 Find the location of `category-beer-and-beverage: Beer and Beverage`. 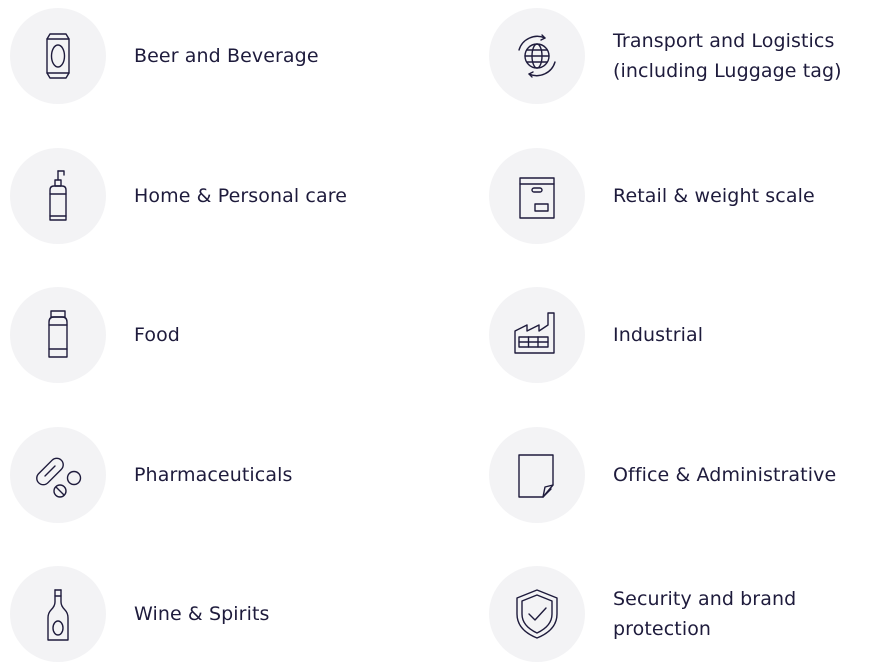

category-beer-and-beverage: Beer and Beverage is located at coordinates (164, 56).